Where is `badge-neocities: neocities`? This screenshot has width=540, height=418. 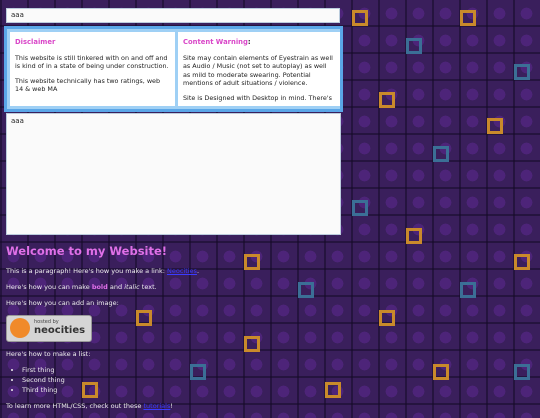
badge-neocities: neocities is located at coordinates (60, 330).